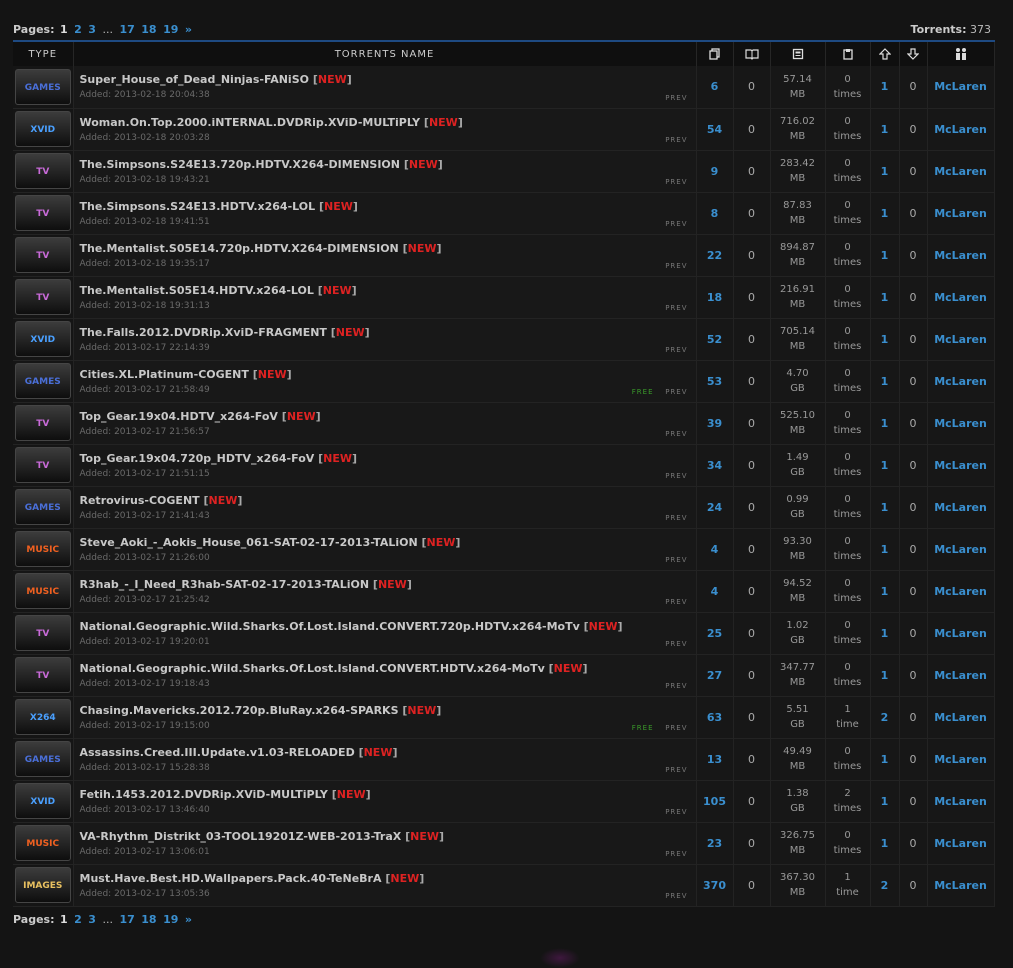 The image size is (1013, 968). I want to click on files-count-link: 63, so click(714, 717).